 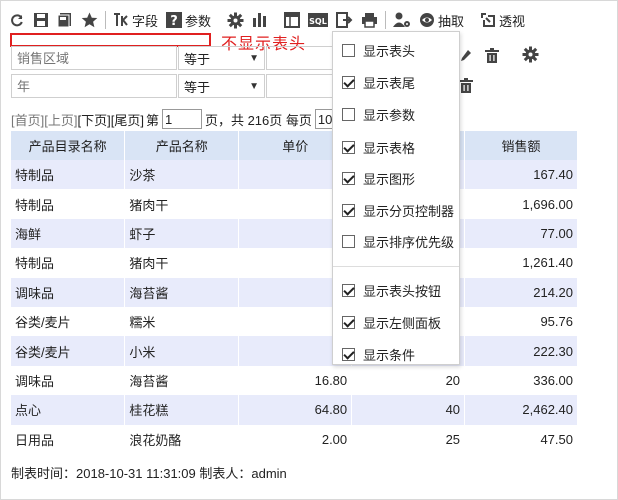 I want to click on menu-item-show-table: 显示表格, so click(x=378, y=147).